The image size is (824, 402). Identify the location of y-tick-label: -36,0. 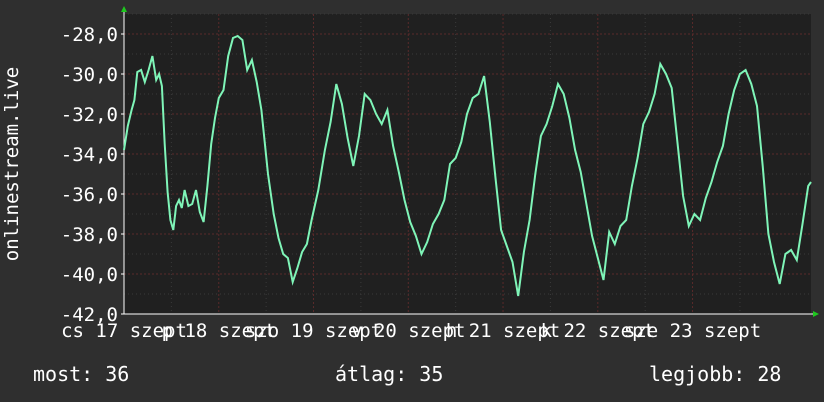
(89, 195).